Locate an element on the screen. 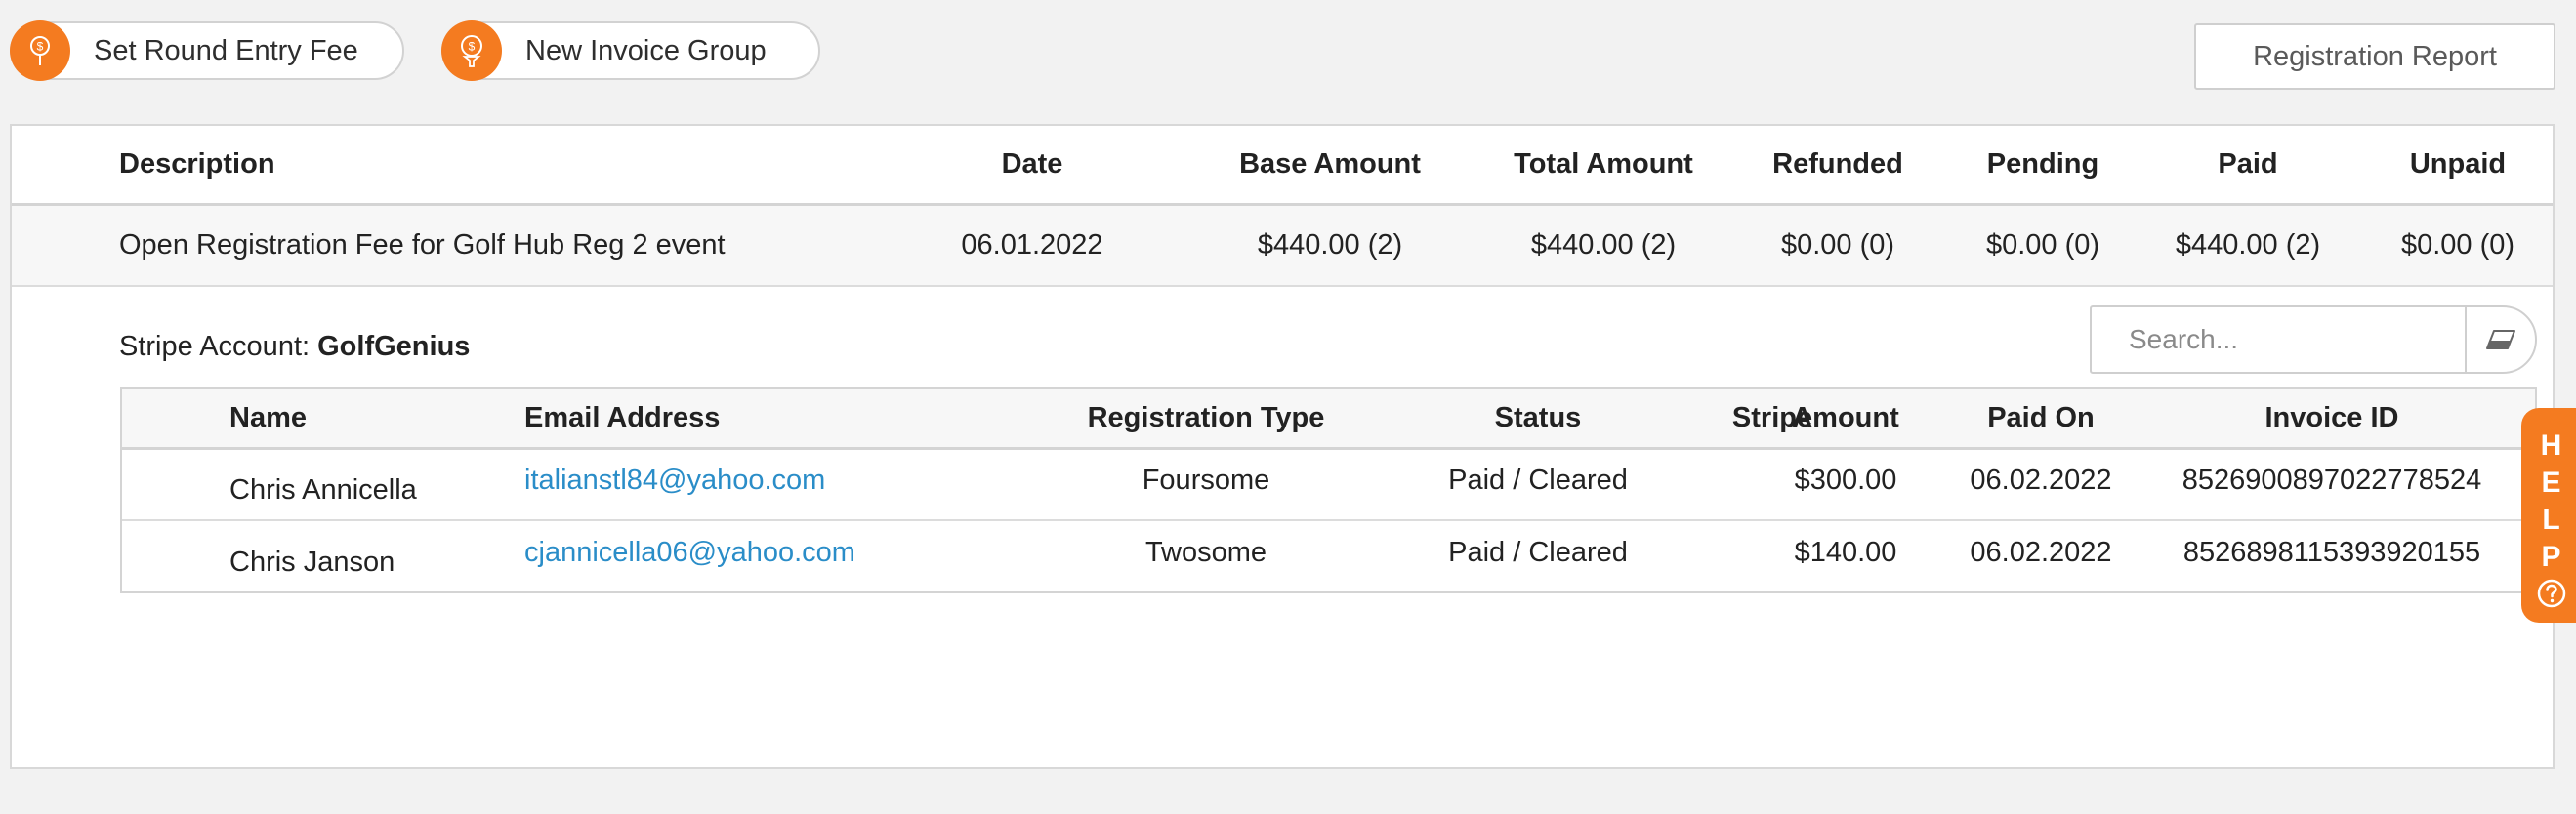 This screenshot has height=814, width=2576. eraser-icon is located at coordinates (2500, 340).